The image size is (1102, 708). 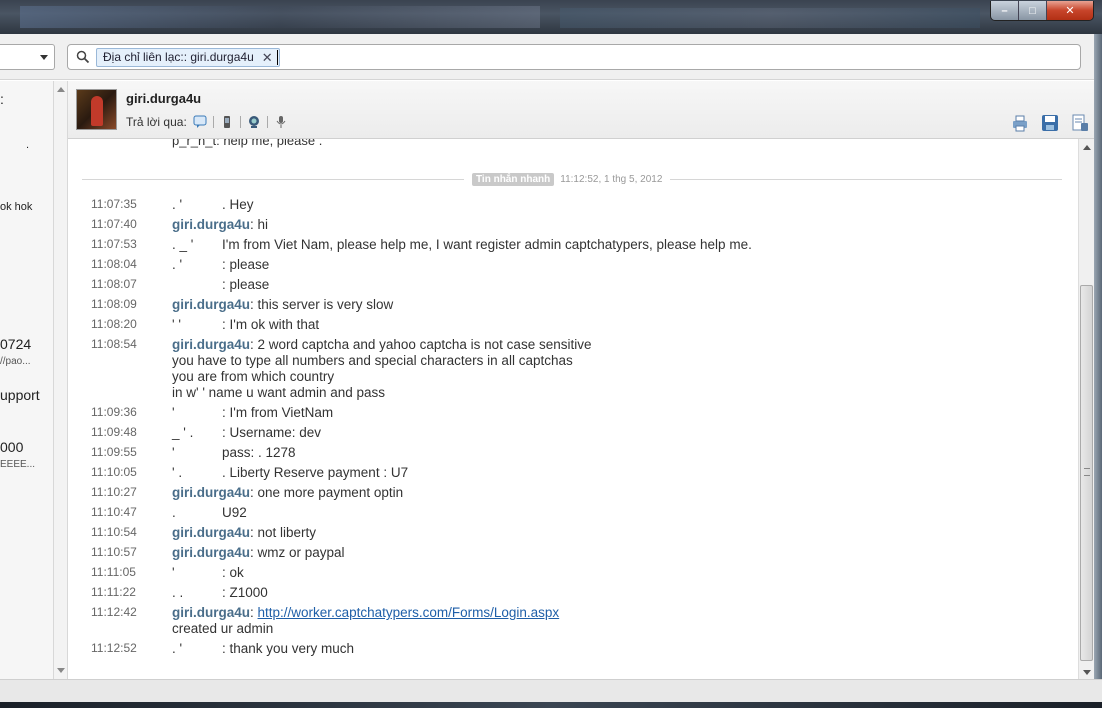 I want to click on message-time: 11:10:54, so click(x=114, y=532).